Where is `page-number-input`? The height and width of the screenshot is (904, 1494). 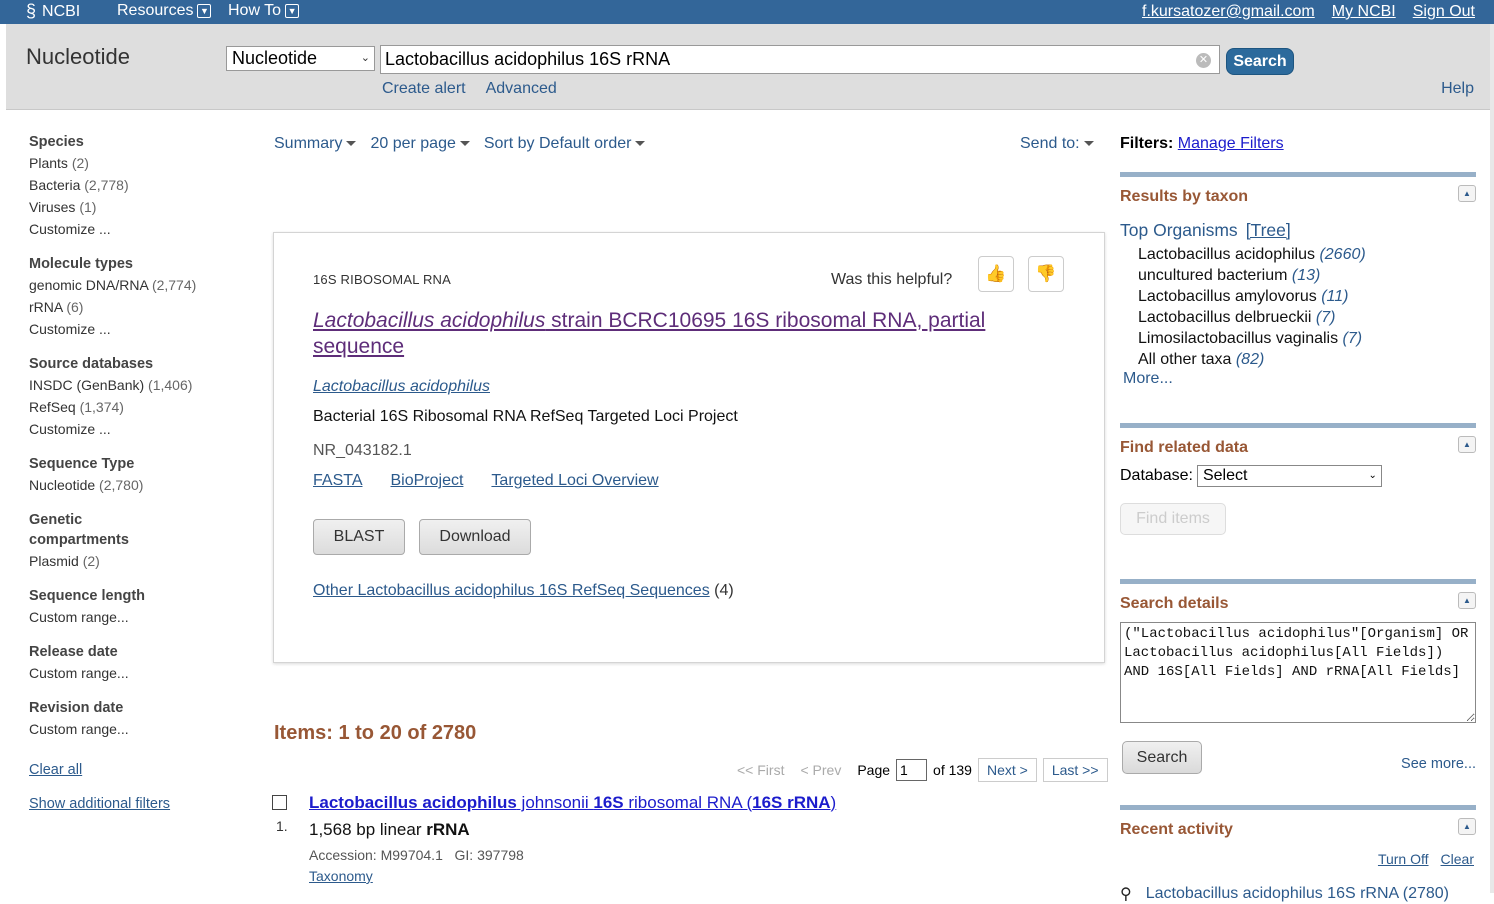
page-number-input is located at coordinates (912, 770).